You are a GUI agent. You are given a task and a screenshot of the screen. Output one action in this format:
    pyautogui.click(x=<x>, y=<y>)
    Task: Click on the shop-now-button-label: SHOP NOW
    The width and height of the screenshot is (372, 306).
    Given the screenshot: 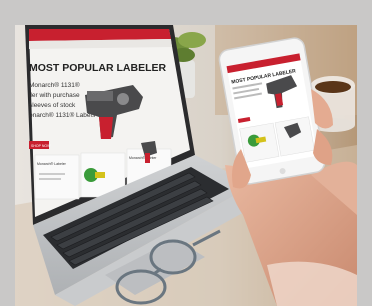 What is the action you would take?
    pyautogui.click(x=41, y=146)
    